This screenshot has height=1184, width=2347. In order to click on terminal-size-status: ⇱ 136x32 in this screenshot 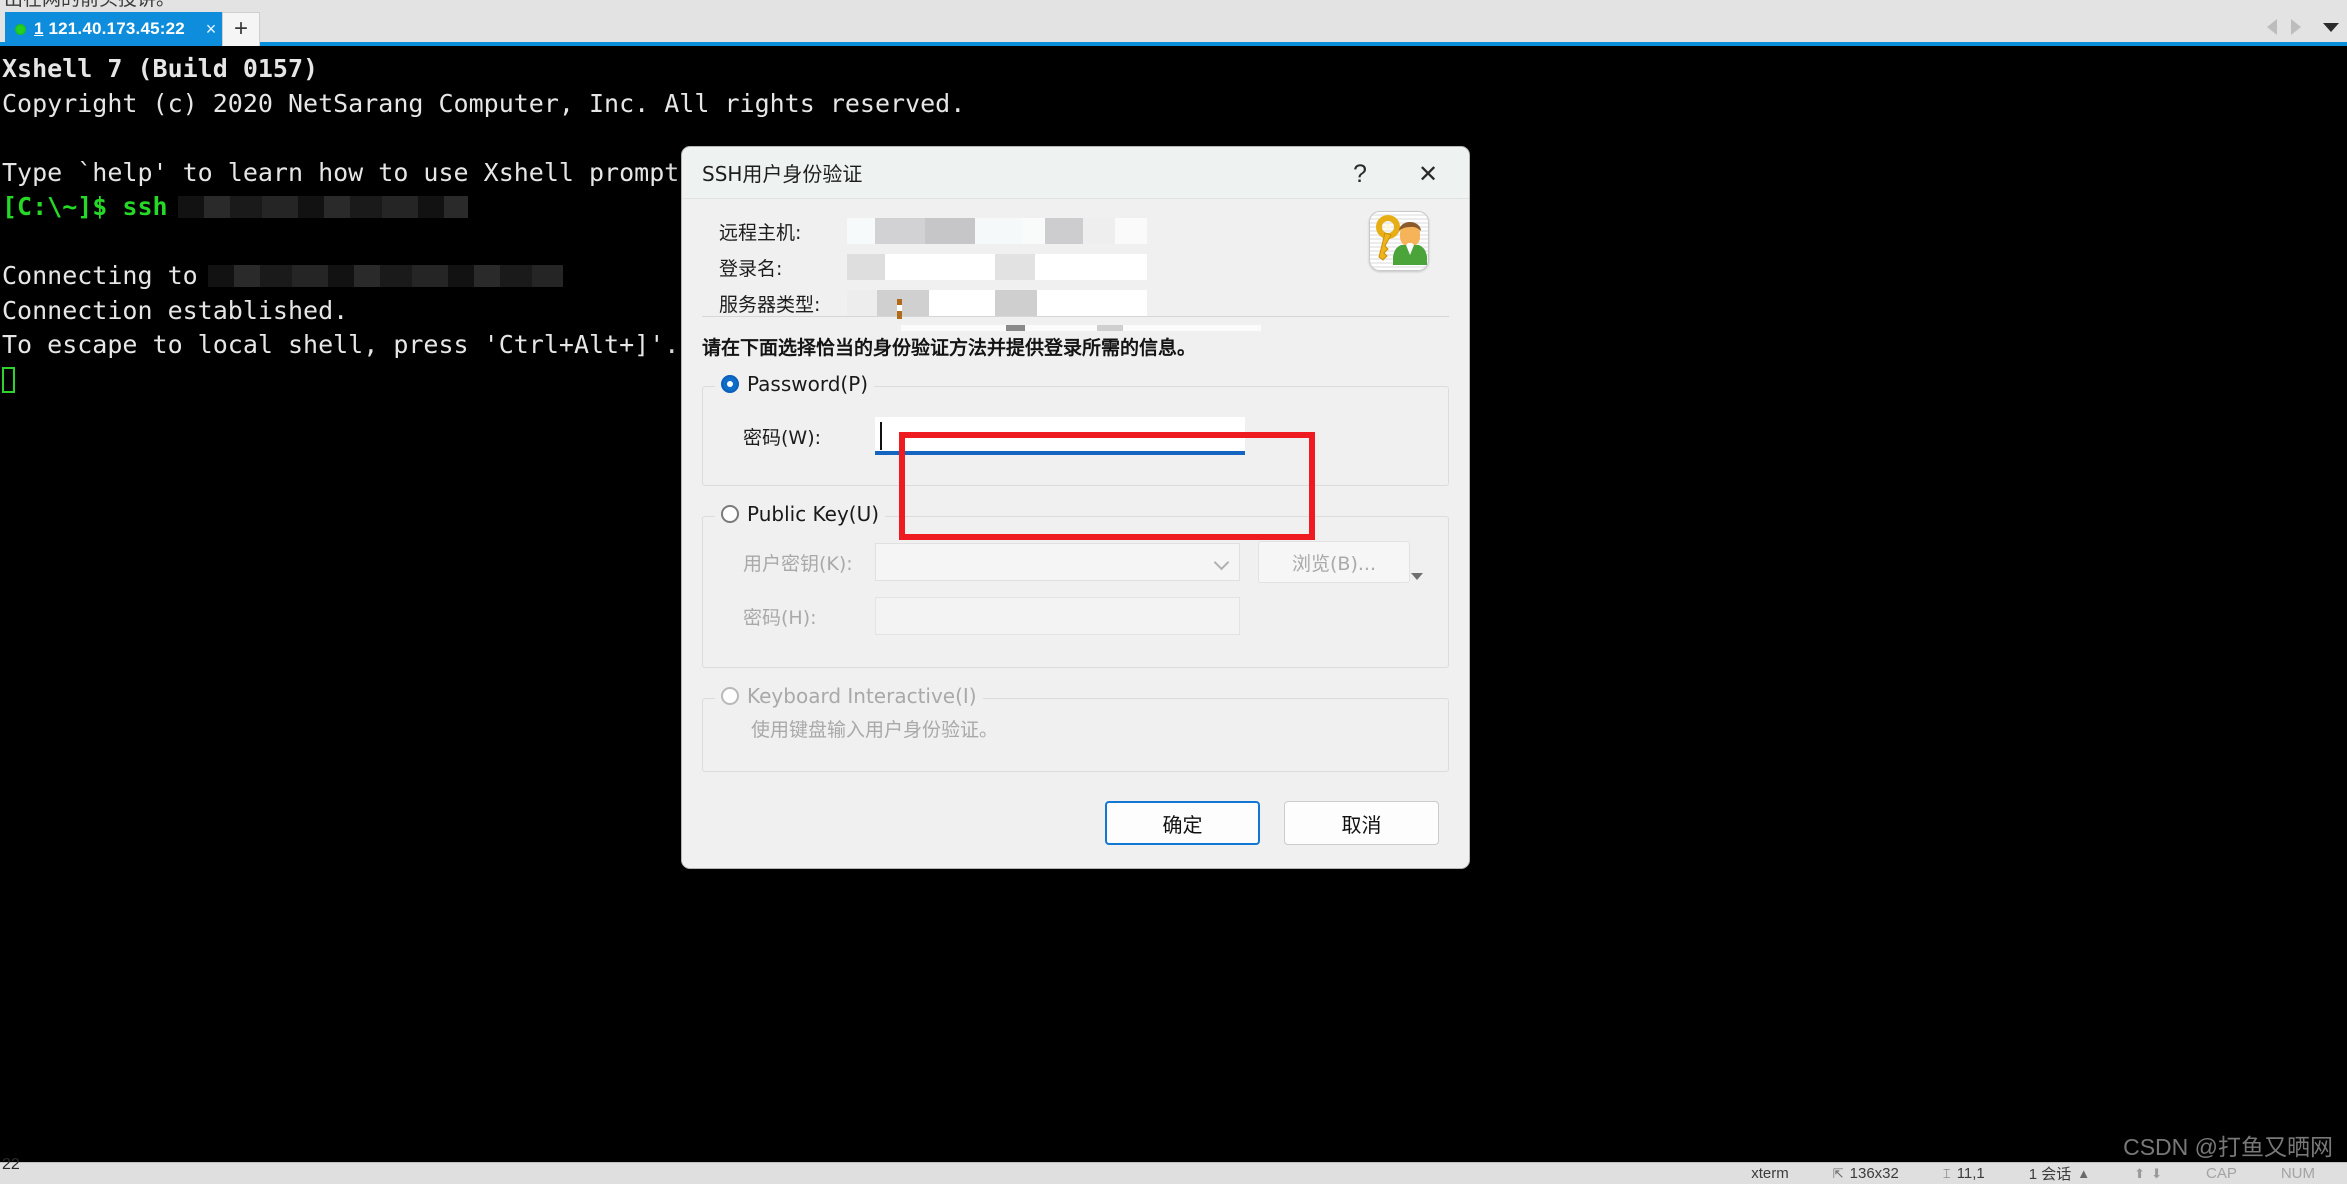, I will do `click(1866, 1173)`.